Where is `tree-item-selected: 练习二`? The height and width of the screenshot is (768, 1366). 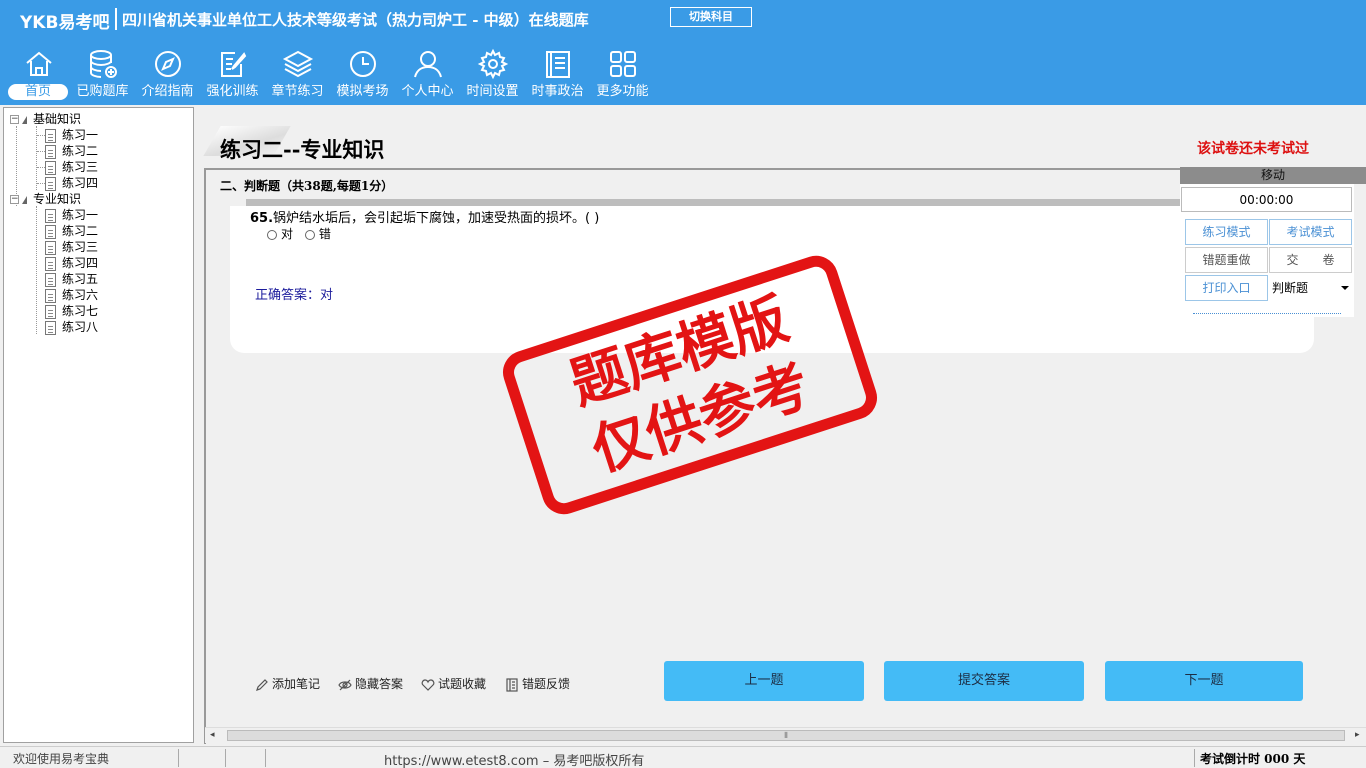
tree-item-selected: 练习二 is located at coordinates (67, 231).